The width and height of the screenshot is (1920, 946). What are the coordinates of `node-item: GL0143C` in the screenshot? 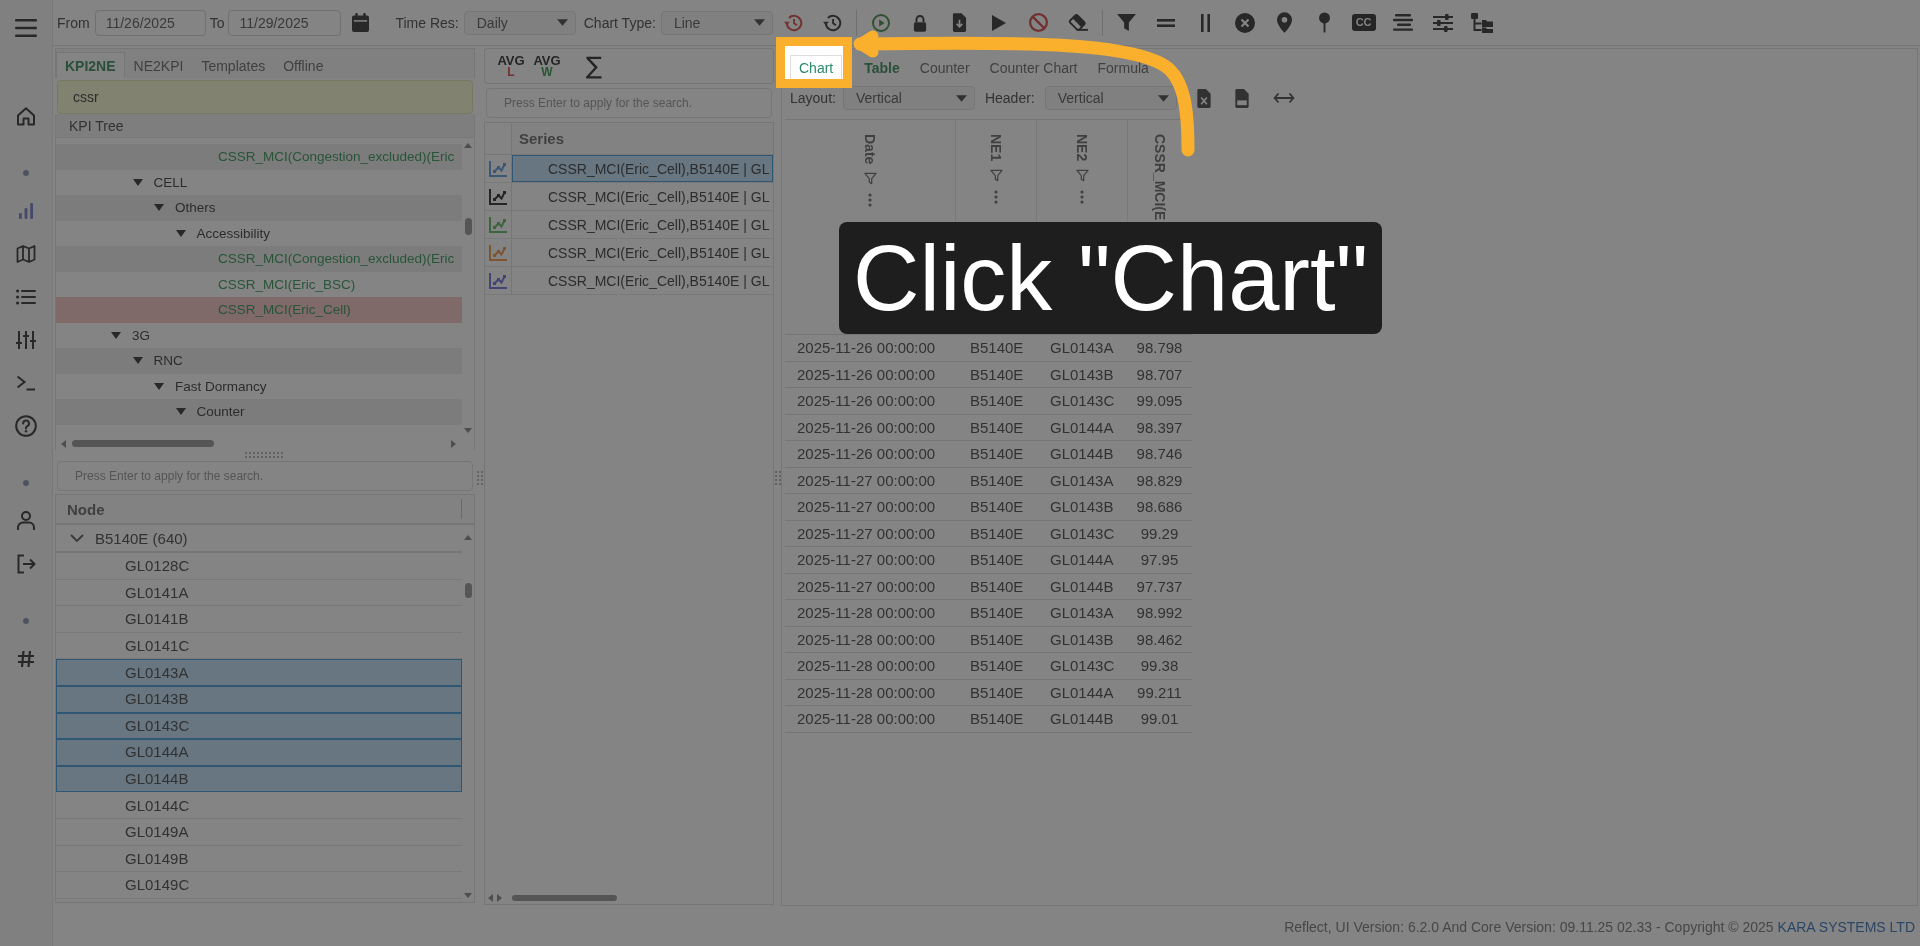 It's located at (259, 726).